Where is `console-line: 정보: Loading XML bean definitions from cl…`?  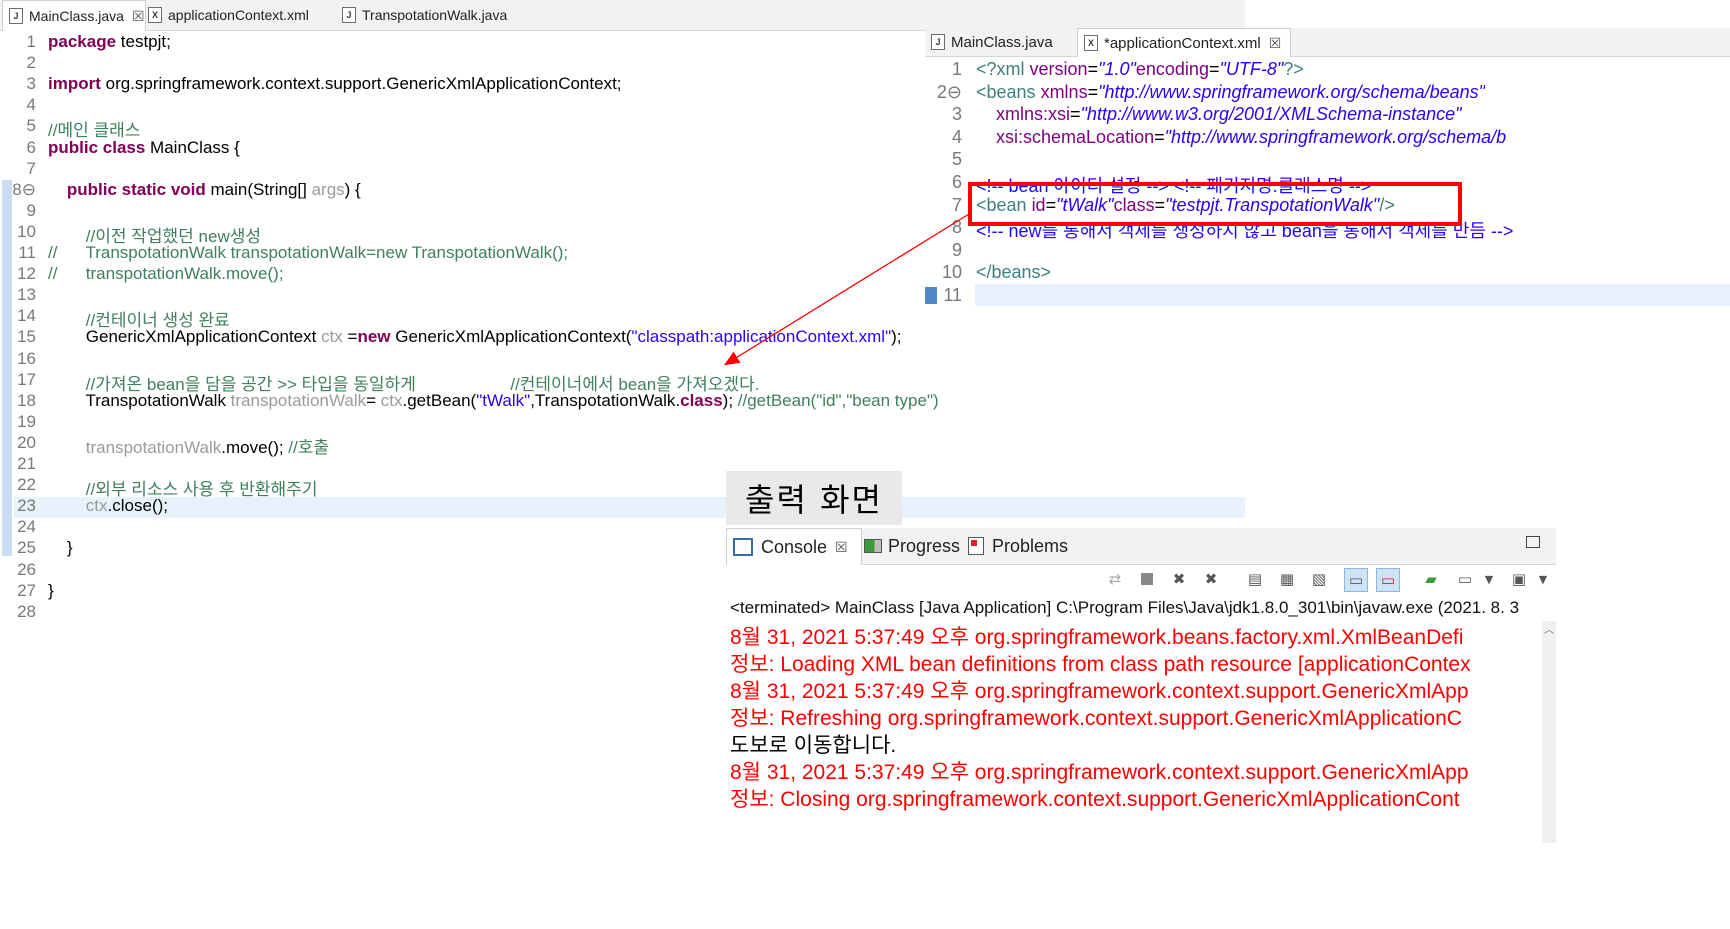 console-line: 정보: Loading XML bean definitions from cl… is located at coordinates (1100, 664).